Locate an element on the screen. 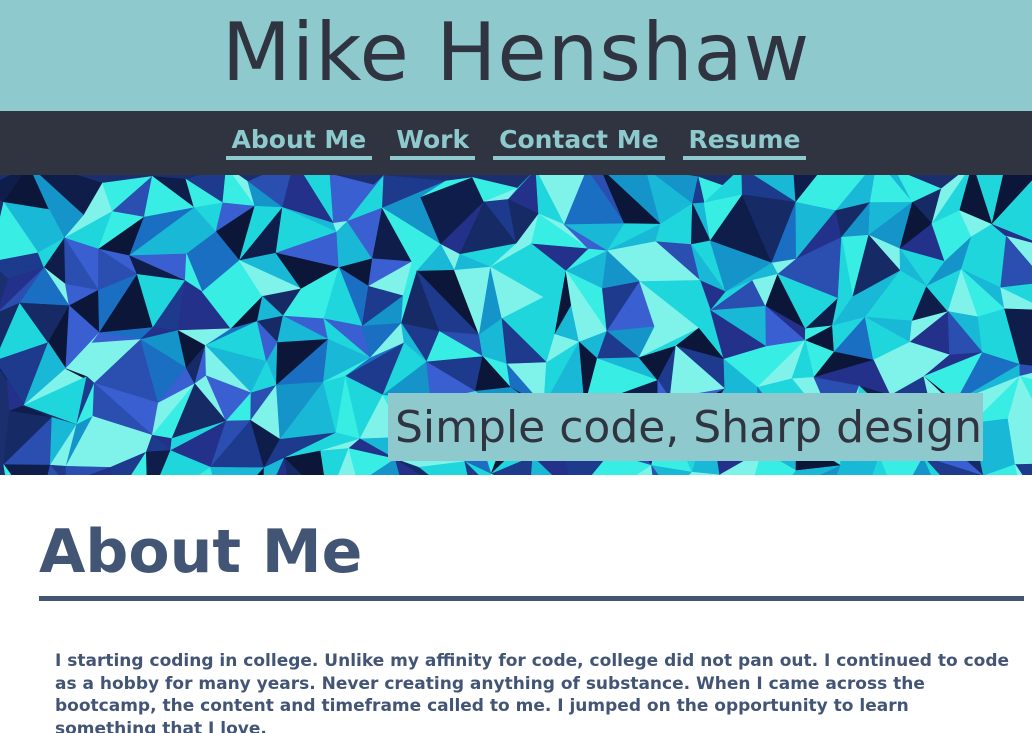 This screenshot has height=733, width=1032. about-divider is located at coordinates (531, 598).